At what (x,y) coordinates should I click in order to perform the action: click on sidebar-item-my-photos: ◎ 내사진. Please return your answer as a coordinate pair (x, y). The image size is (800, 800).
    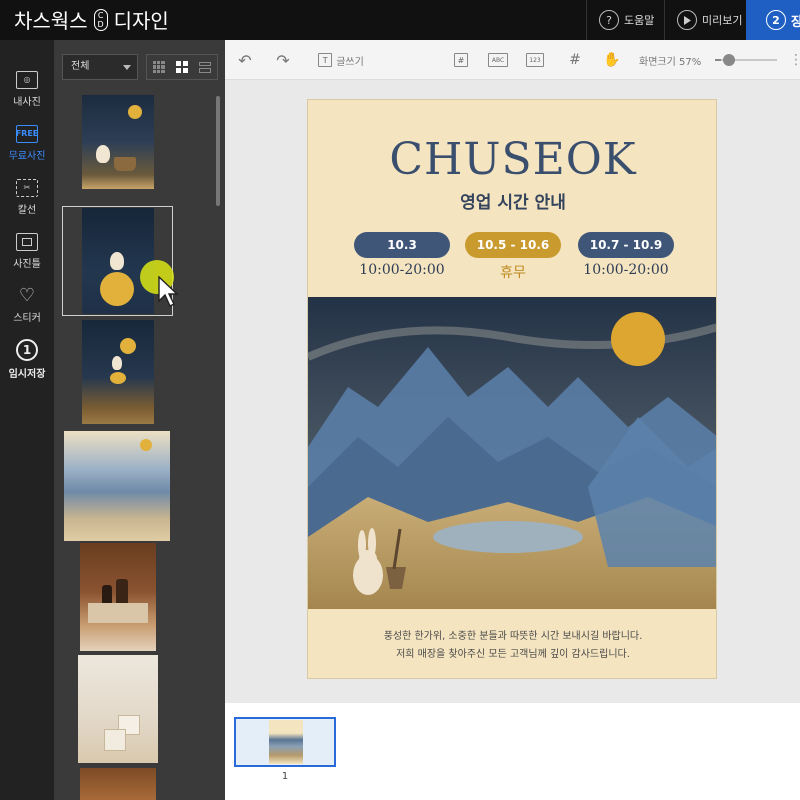
    Looking at the image, I should click on (27, 89).